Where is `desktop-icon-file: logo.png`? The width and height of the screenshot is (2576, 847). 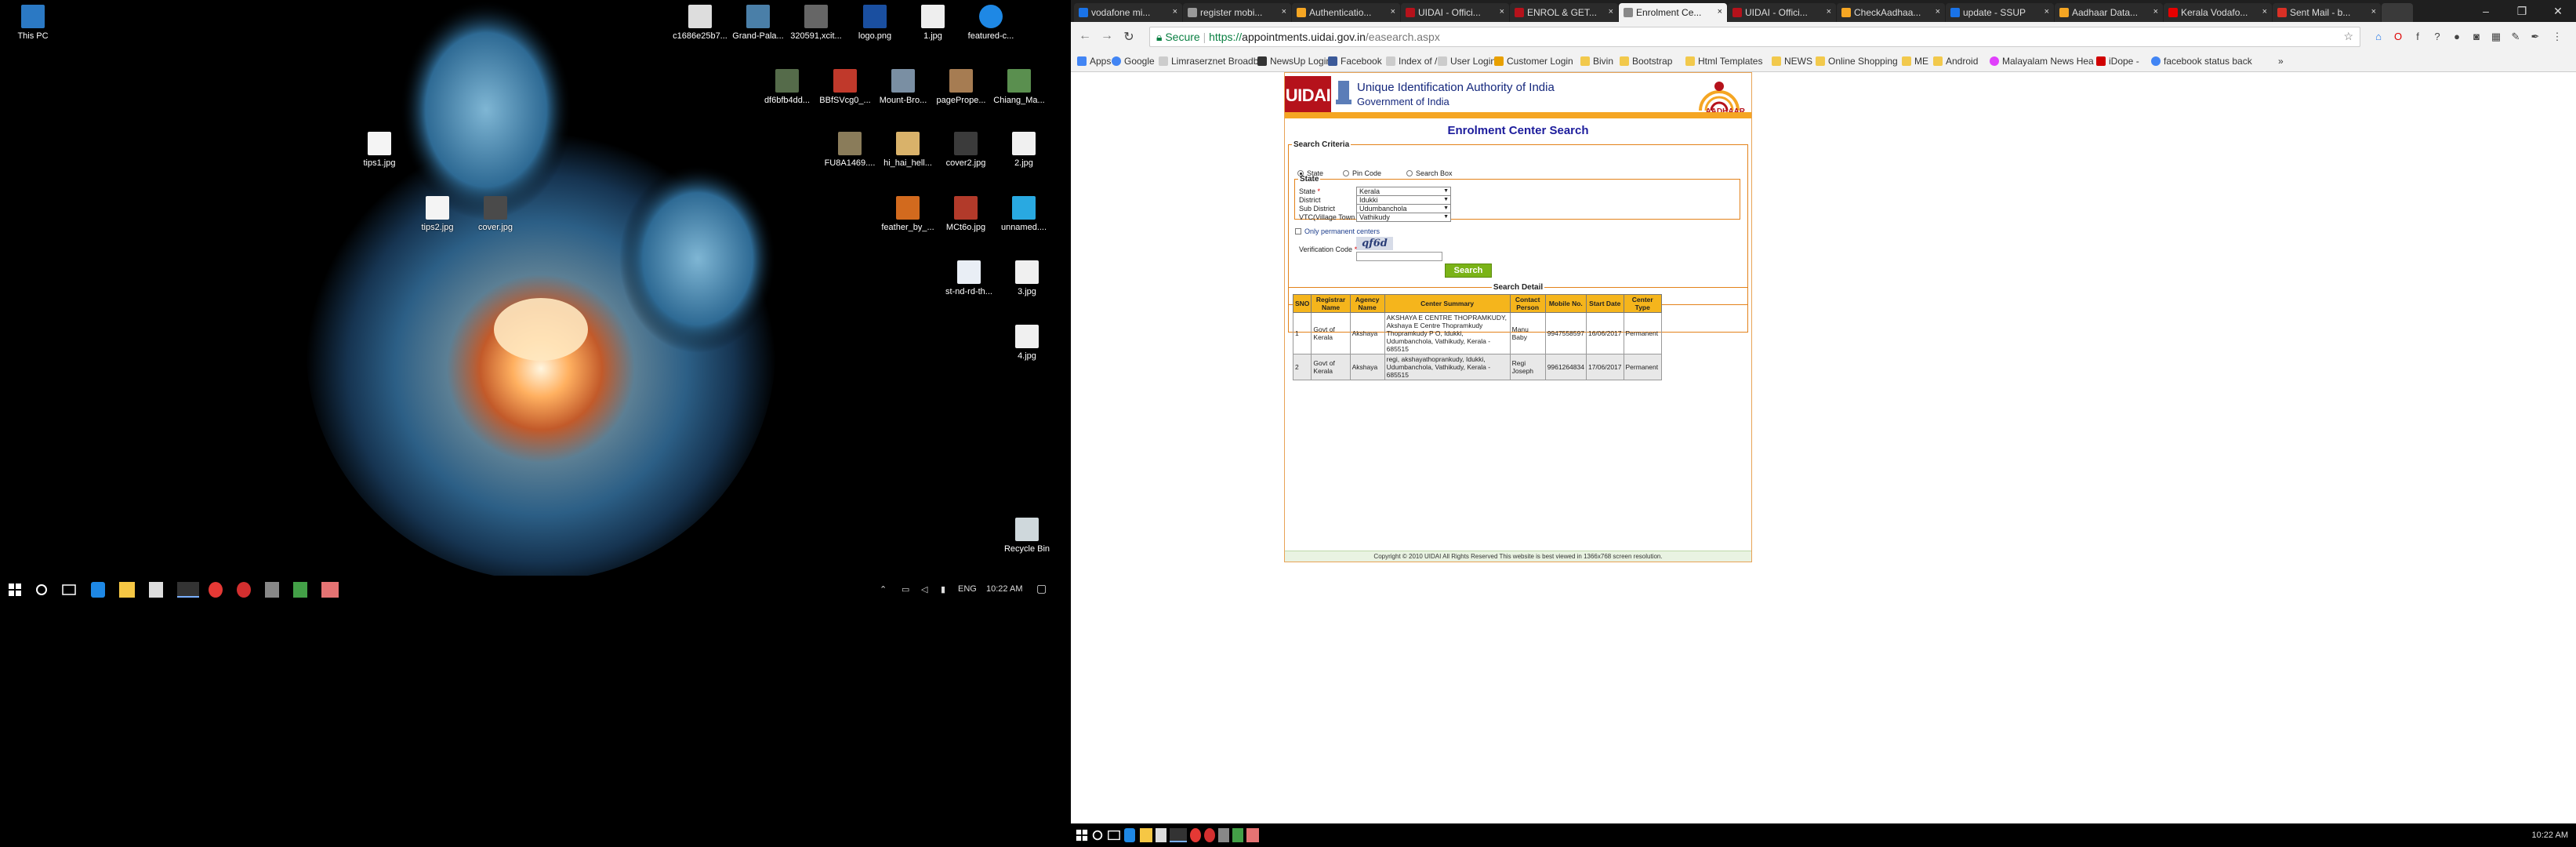
desktop-icon-file: logo.png is located at coordinates (875, 23).